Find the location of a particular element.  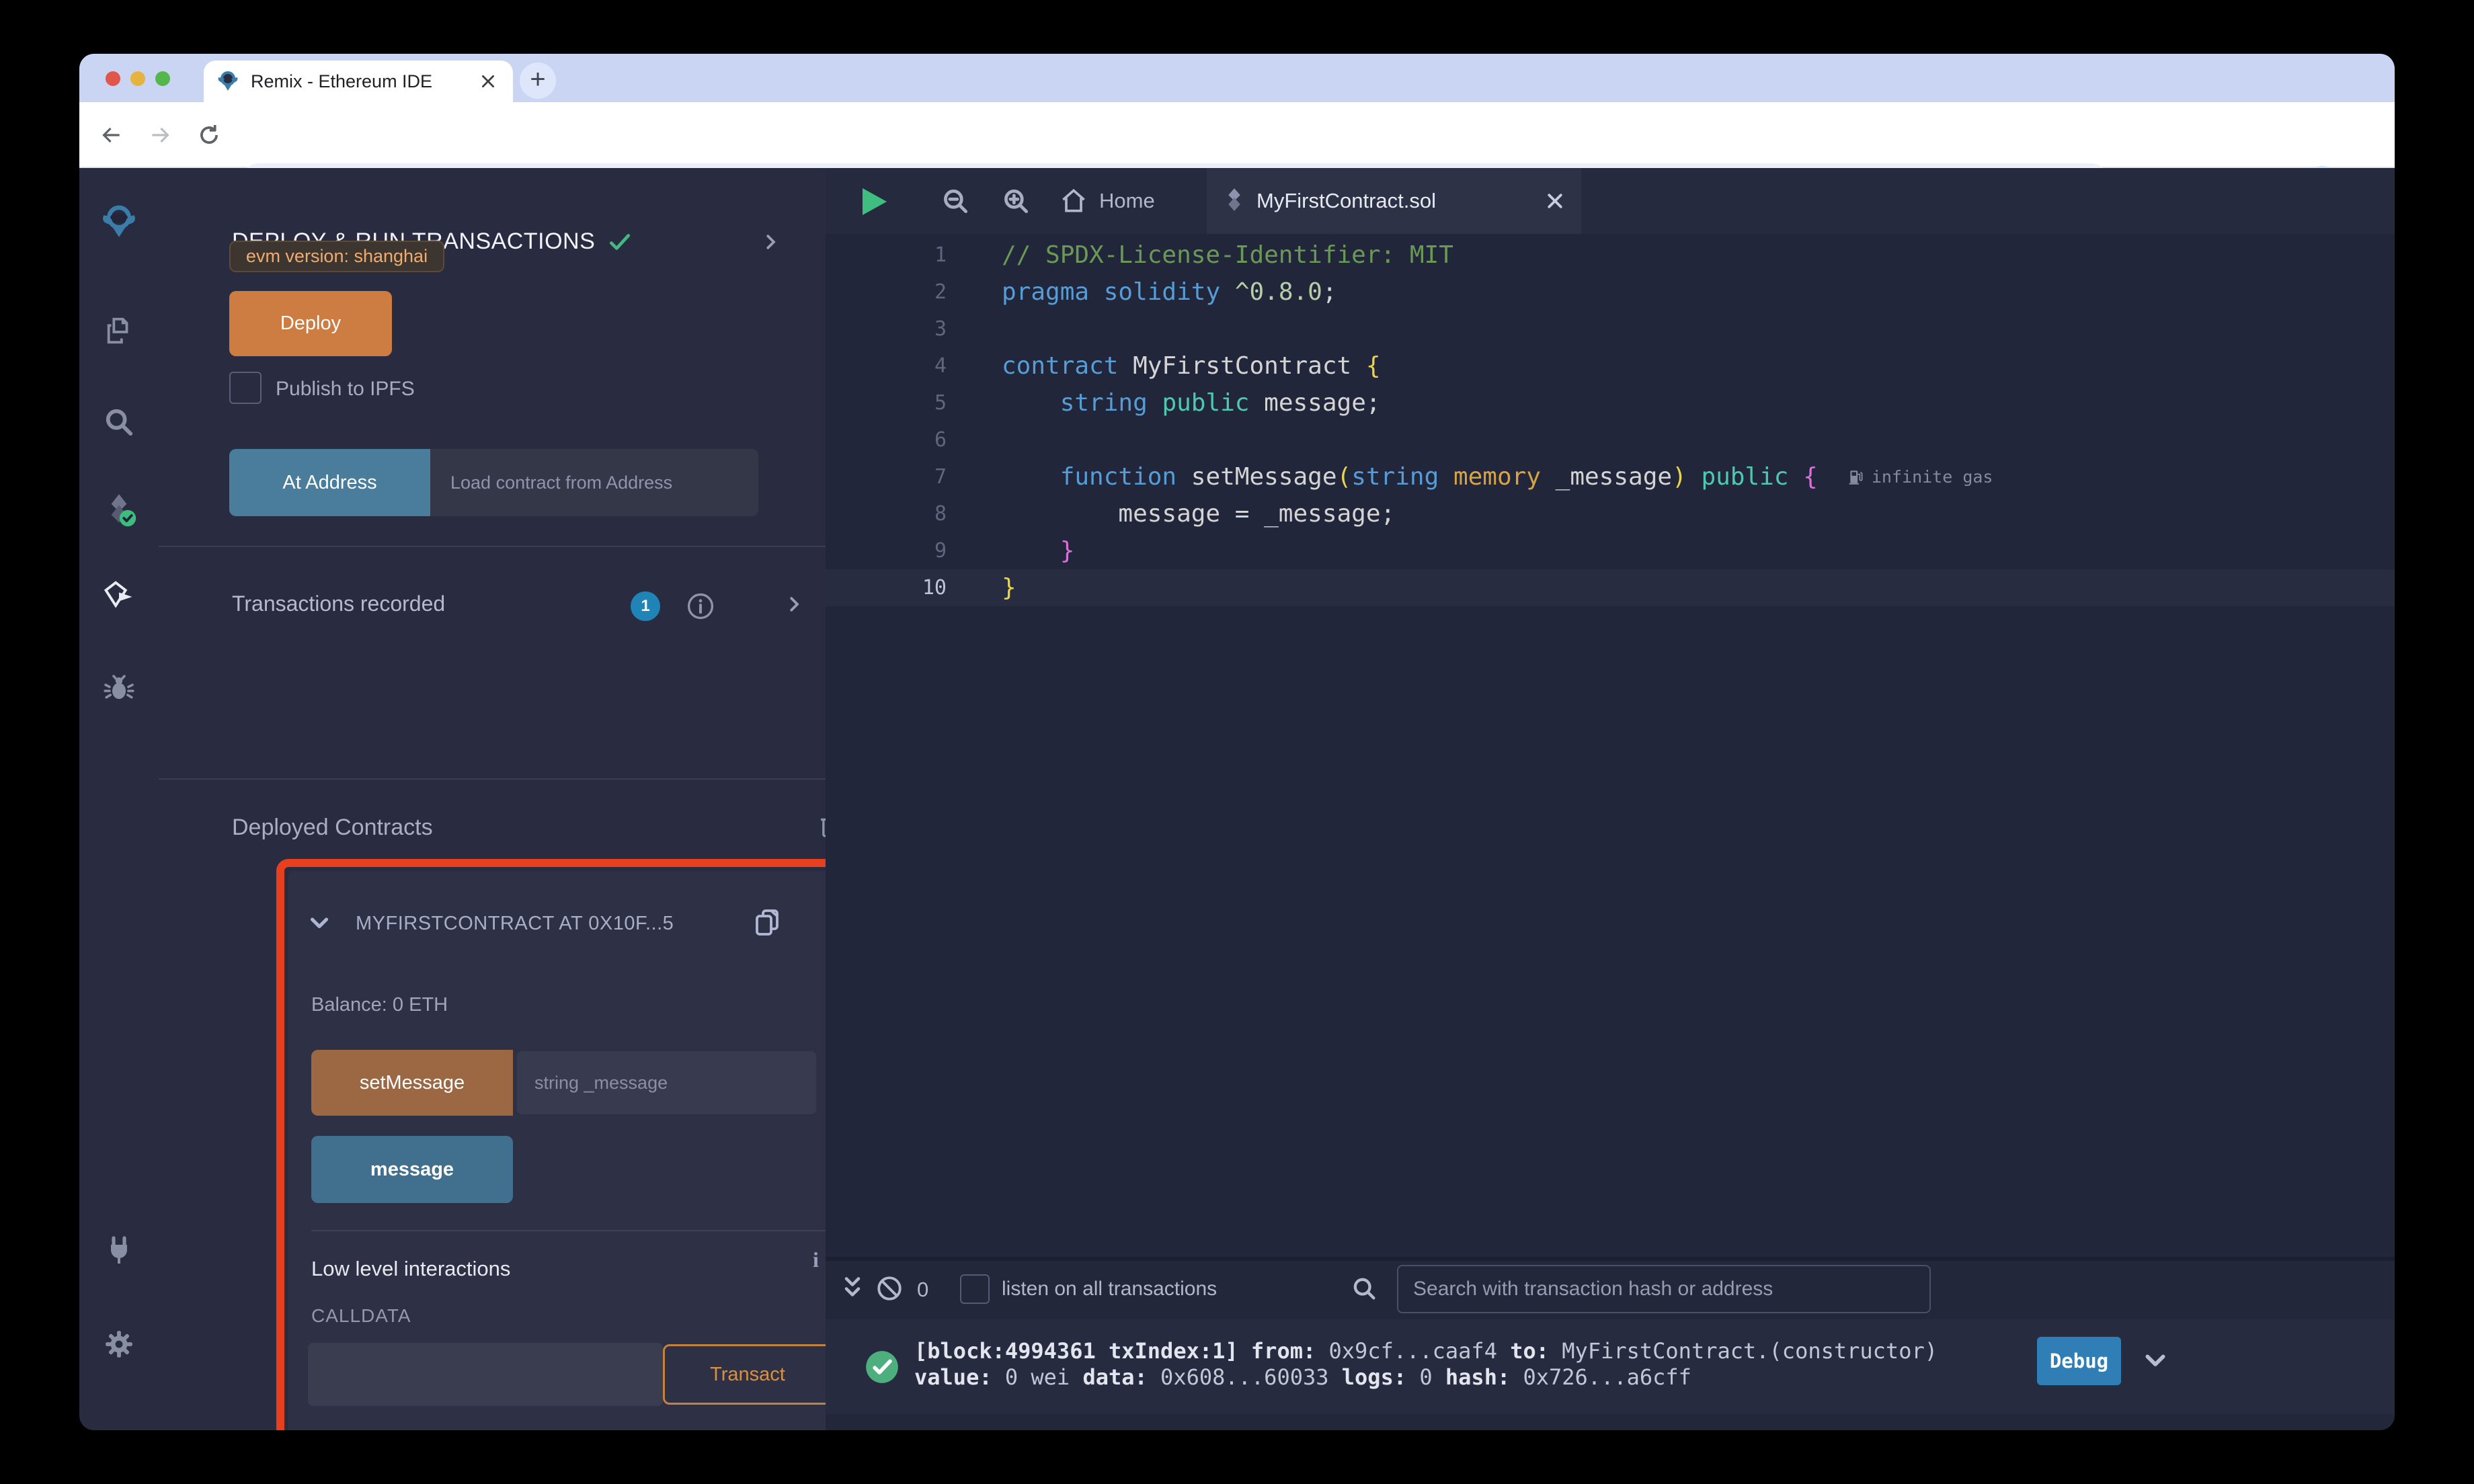

code-line: 6 is located at coordinates (1610, 439).